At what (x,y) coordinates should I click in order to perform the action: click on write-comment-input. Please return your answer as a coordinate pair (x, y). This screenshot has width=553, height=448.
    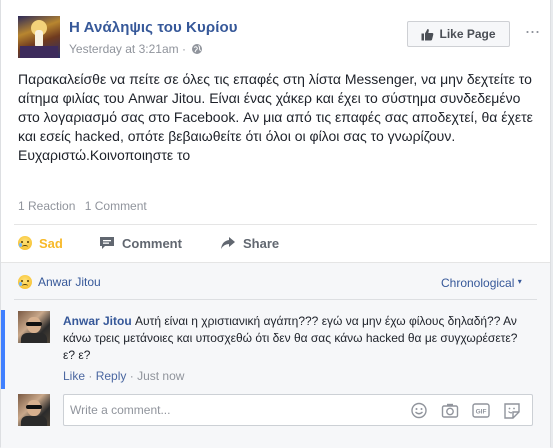
    Looking at the image, I should click on (235, 410).